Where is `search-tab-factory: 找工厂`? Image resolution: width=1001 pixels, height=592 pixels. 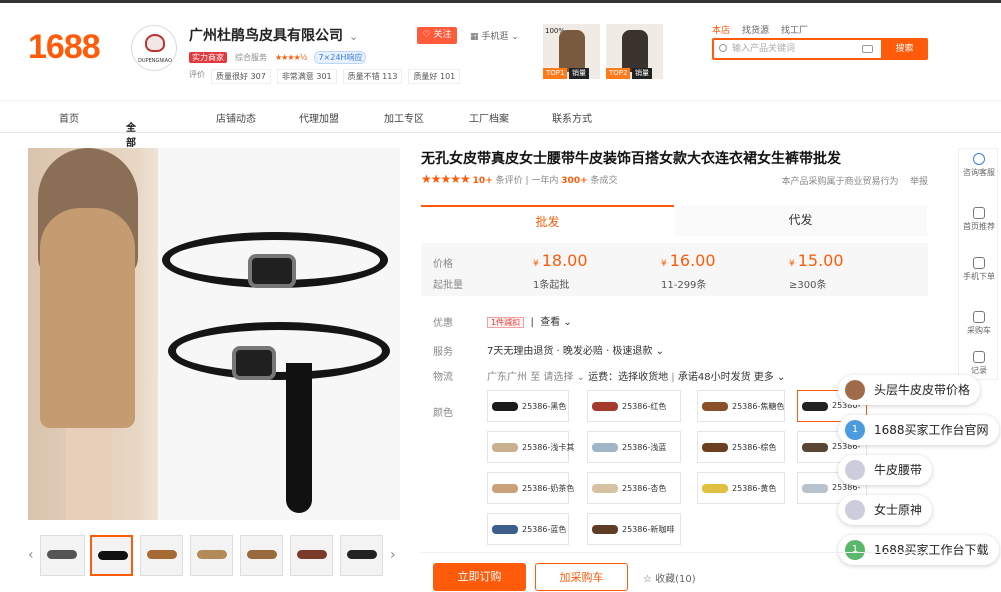
search-tab-factory: 找工厂 is located at coordinates (794, 29).